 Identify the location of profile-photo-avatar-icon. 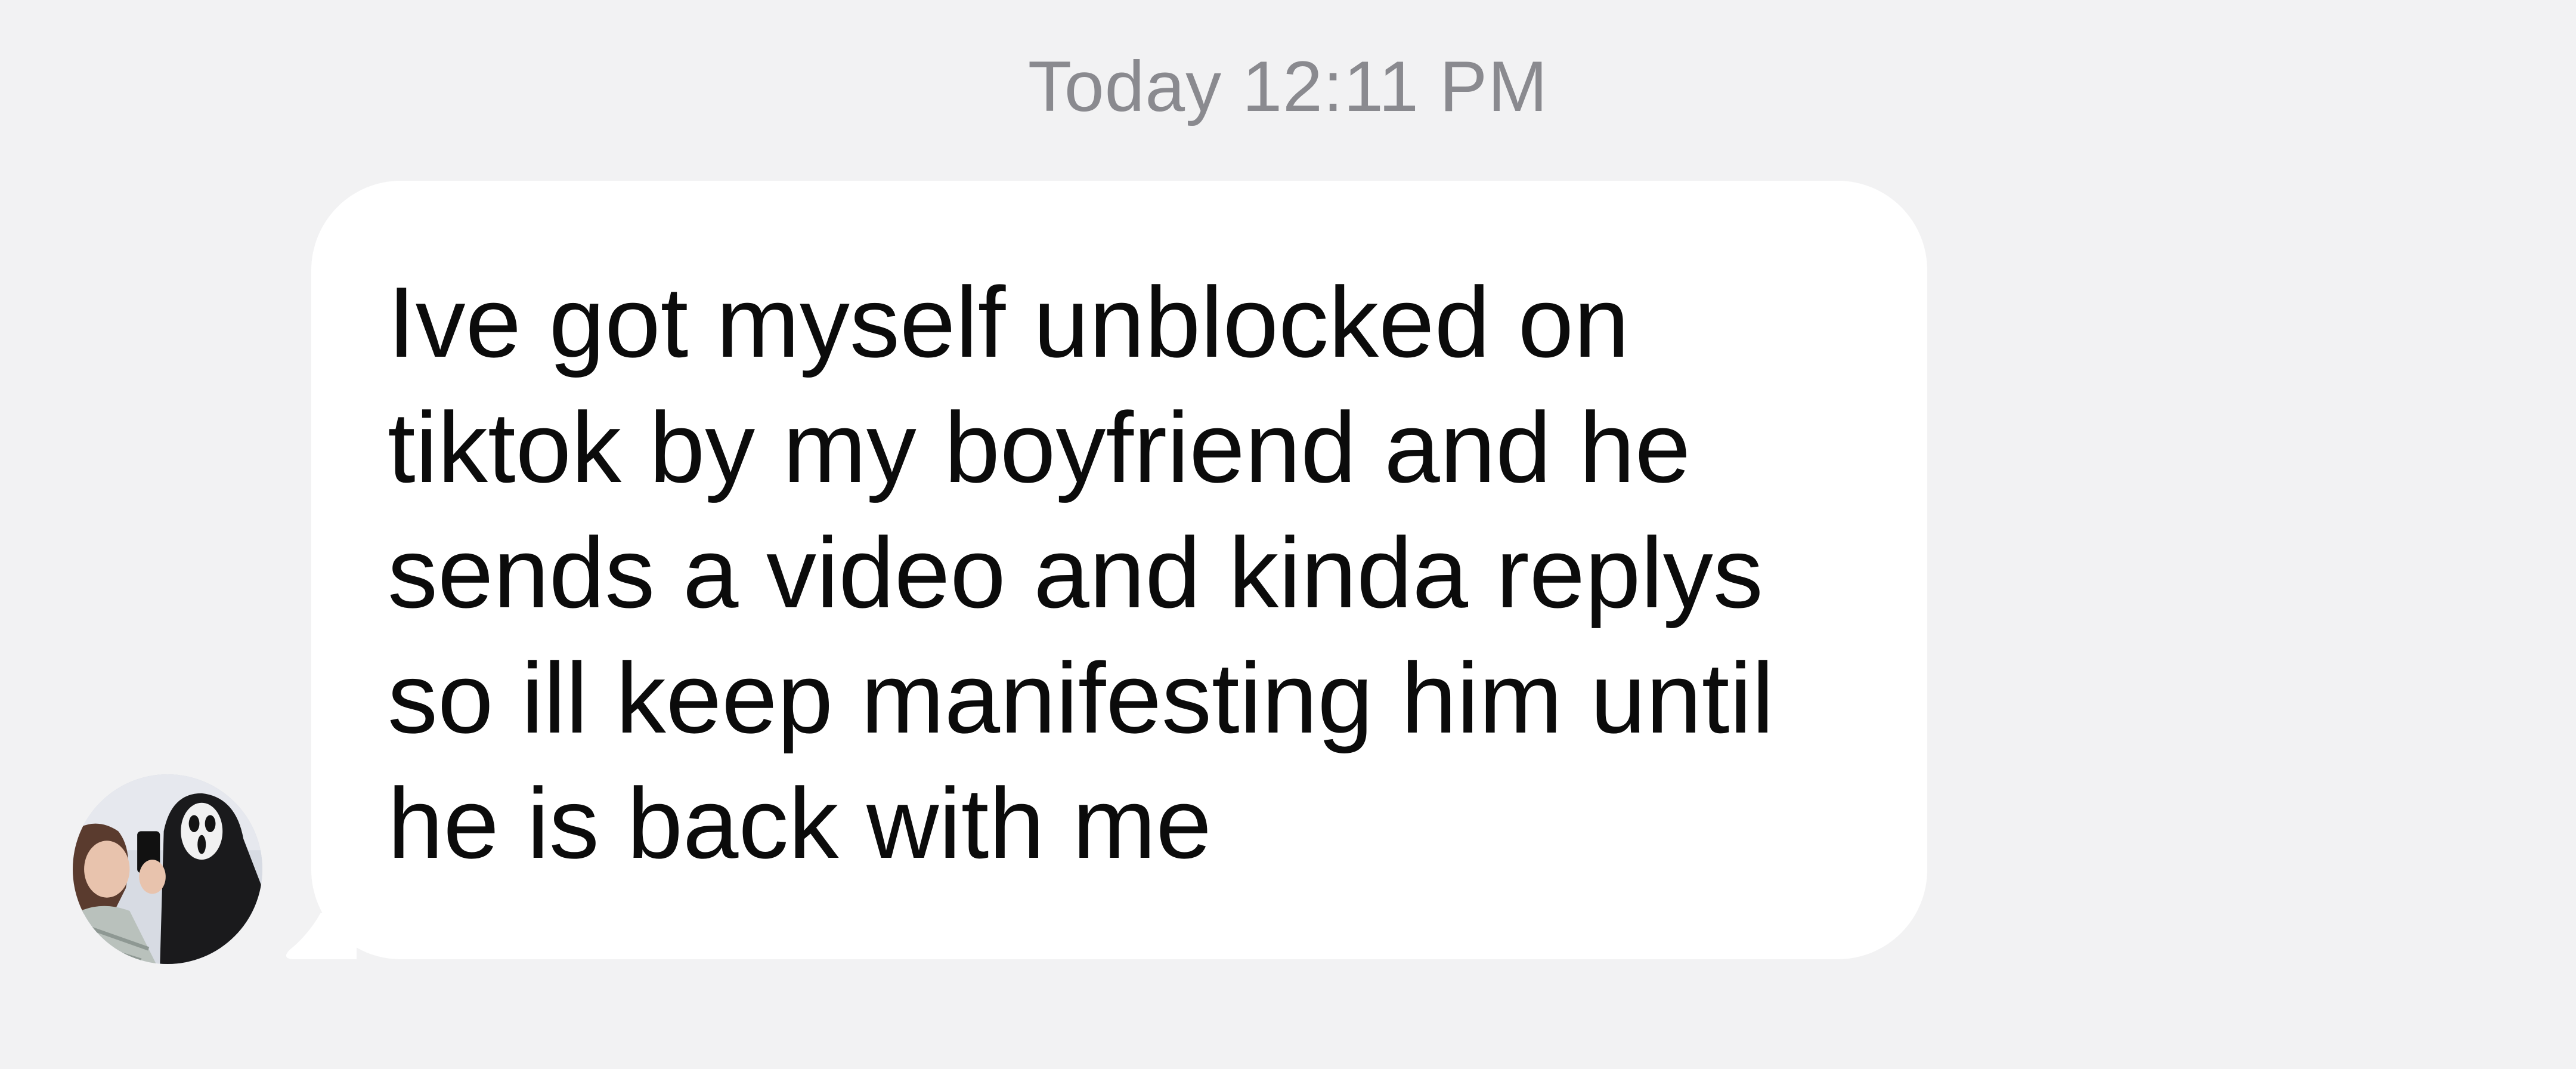
(168, 869).